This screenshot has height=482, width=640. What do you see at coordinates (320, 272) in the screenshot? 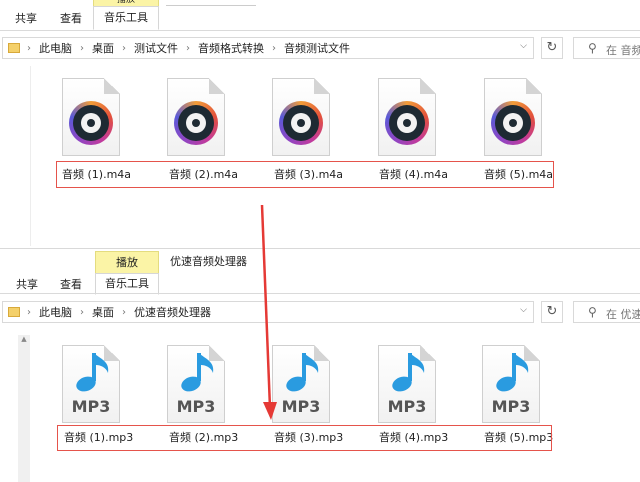
I see `ribbon-tabbar: 播放 优速音频处理器 共享 查看 音乐工具` at bounding box center [320, 272].